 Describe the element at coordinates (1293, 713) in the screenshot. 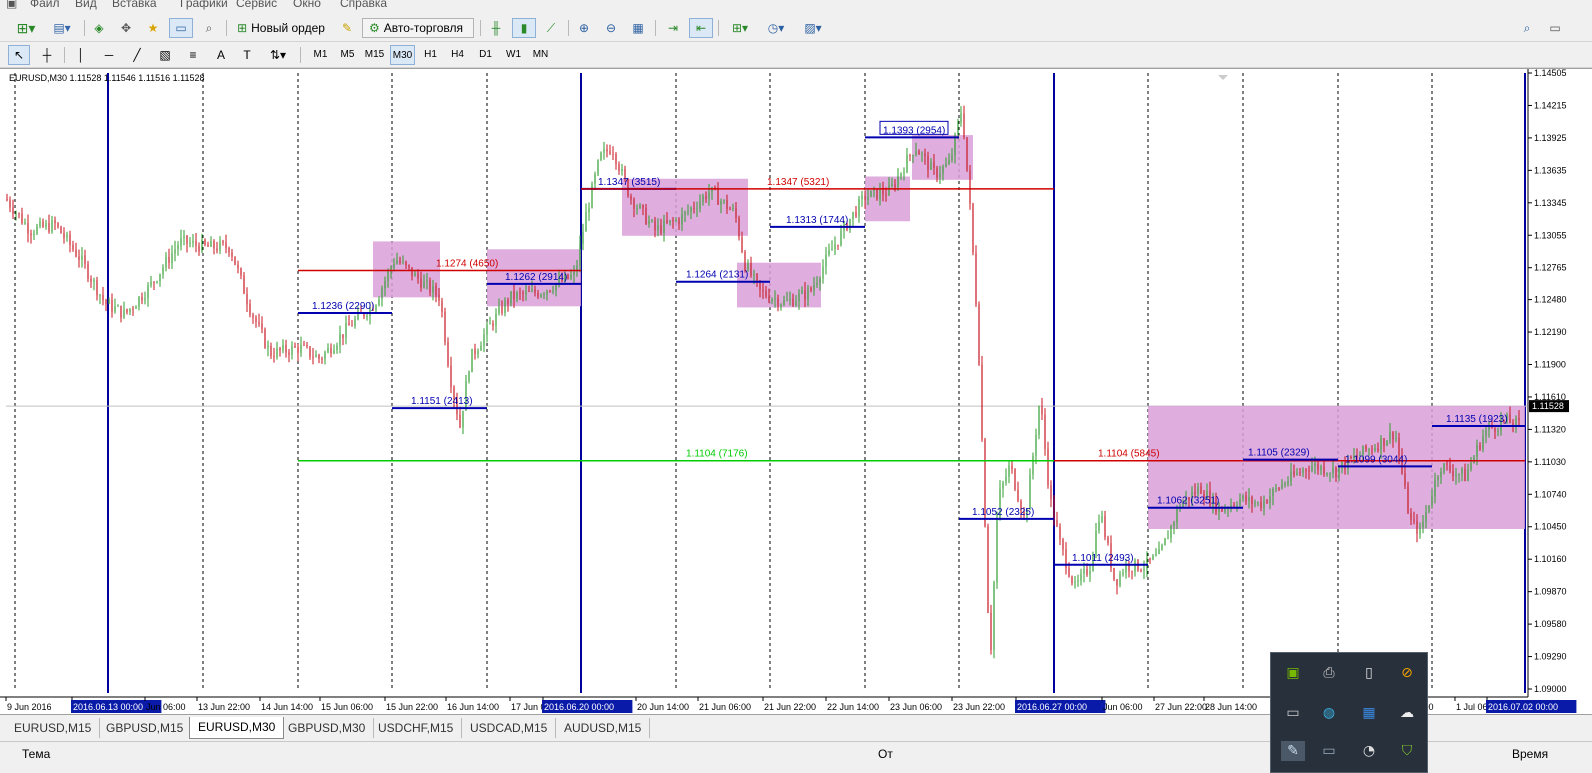

I see `display-icon: ▭` at that location.